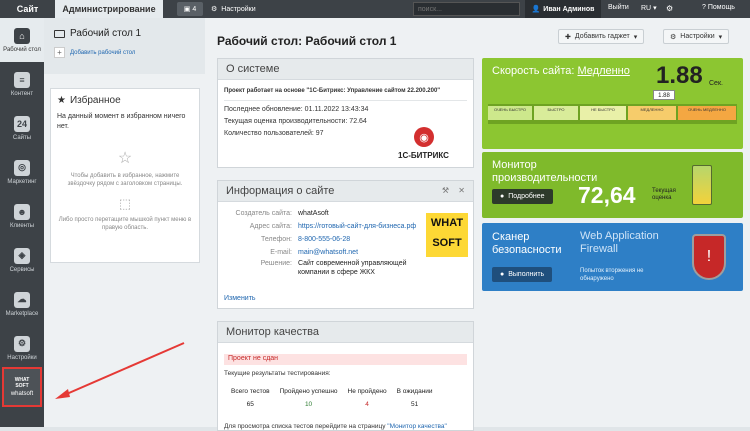 The width and height of the screenshot is (750, 431). I want to click on language-select: RU ▾, so click(649, 8).